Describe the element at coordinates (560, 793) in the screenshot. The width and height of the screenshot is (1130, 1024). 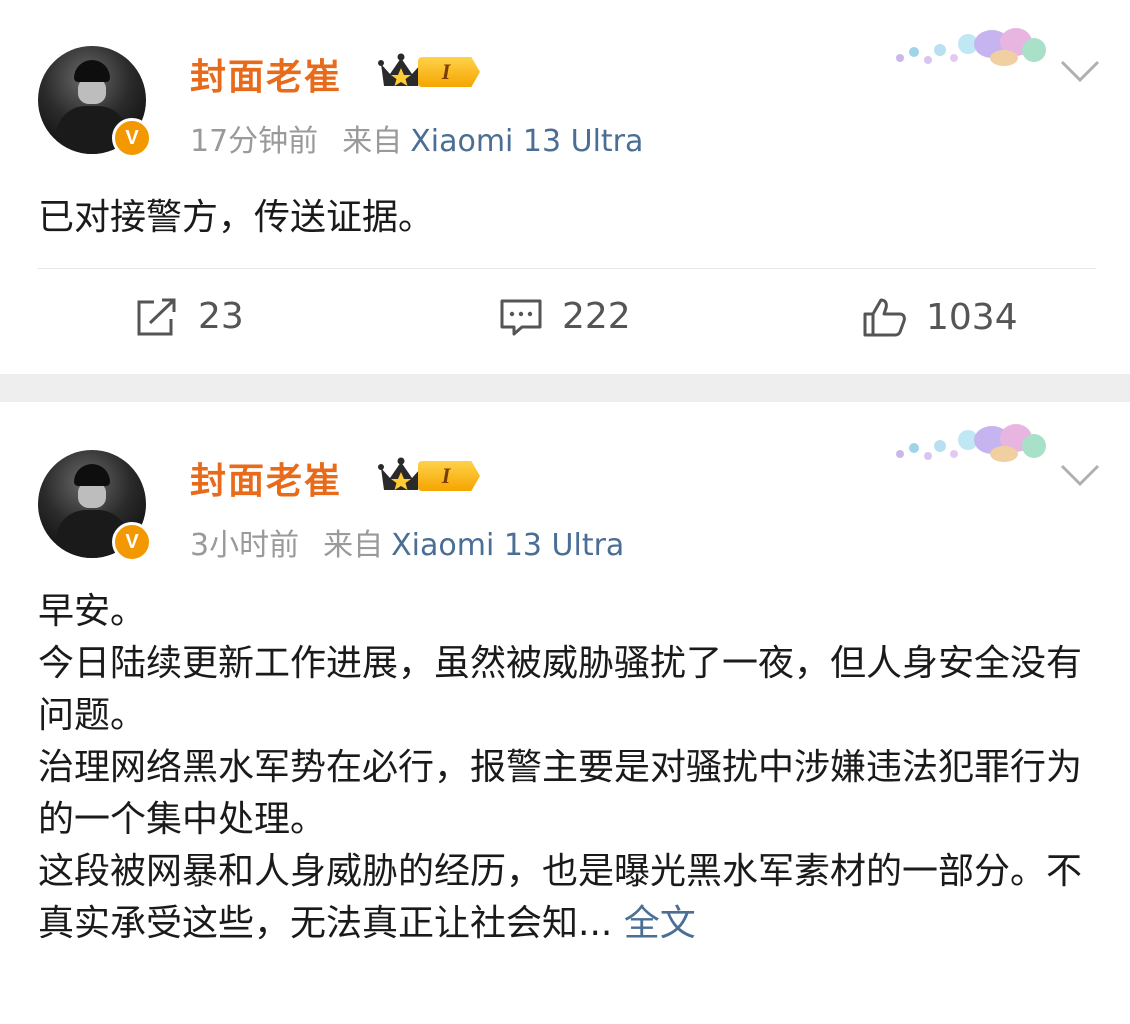
I see `post-line: 治理网络黑水军势在必行，报警主要是对骚扰中涉嫌违法犯罪行为的一个集中处理。` at that location.